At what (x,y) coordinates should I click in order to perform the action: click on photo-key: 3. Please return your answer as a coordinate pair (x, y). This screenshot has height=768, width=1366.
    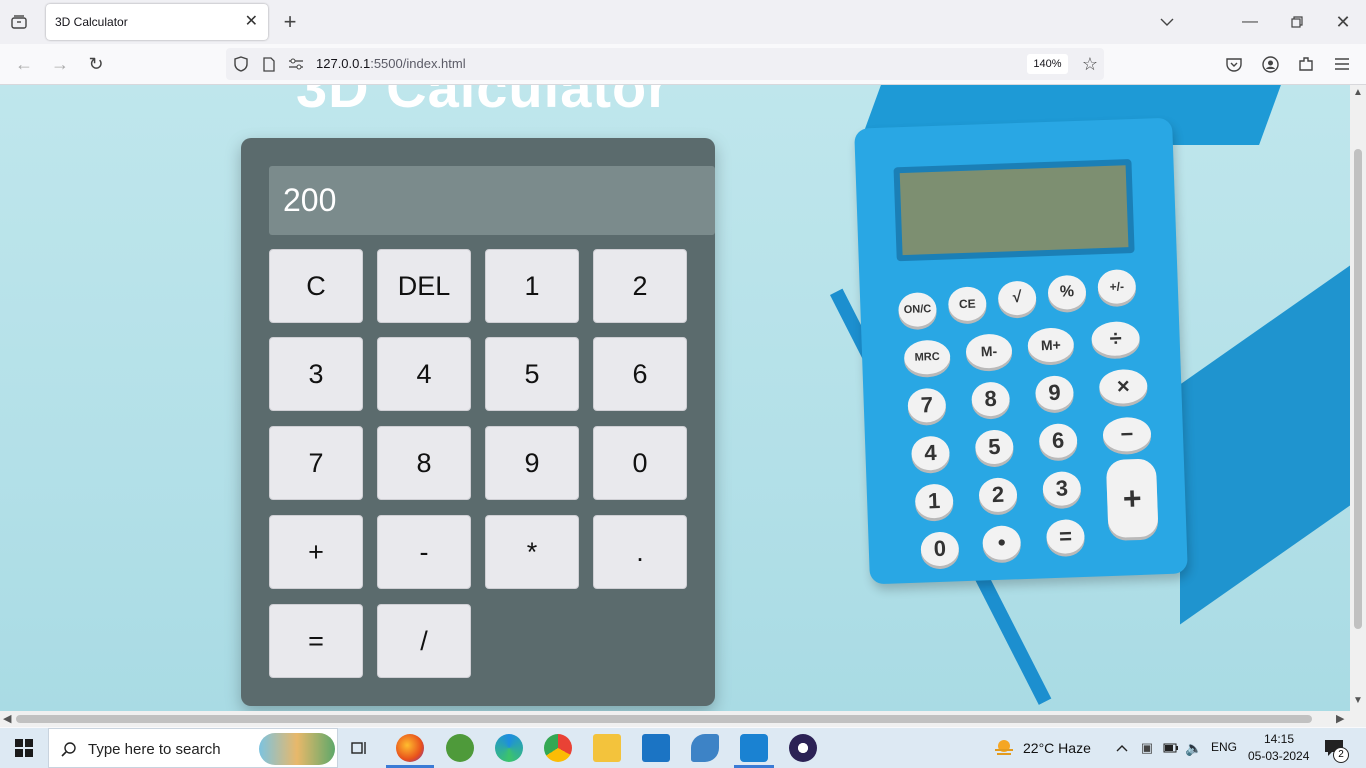
    Looking at the image, I should click on (1062, 489).